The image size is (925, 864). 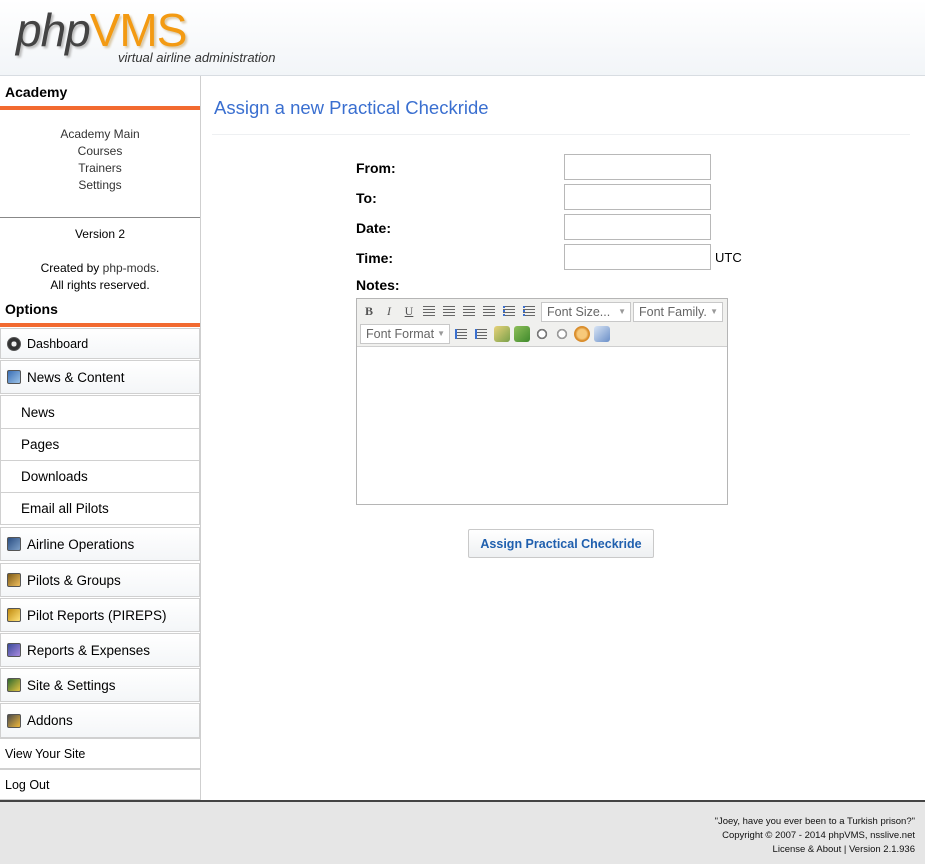 What do you see at coordinates (14, 544) in the screenshot?
I see `airline-operations-icon` at bounding box center [14, 544].